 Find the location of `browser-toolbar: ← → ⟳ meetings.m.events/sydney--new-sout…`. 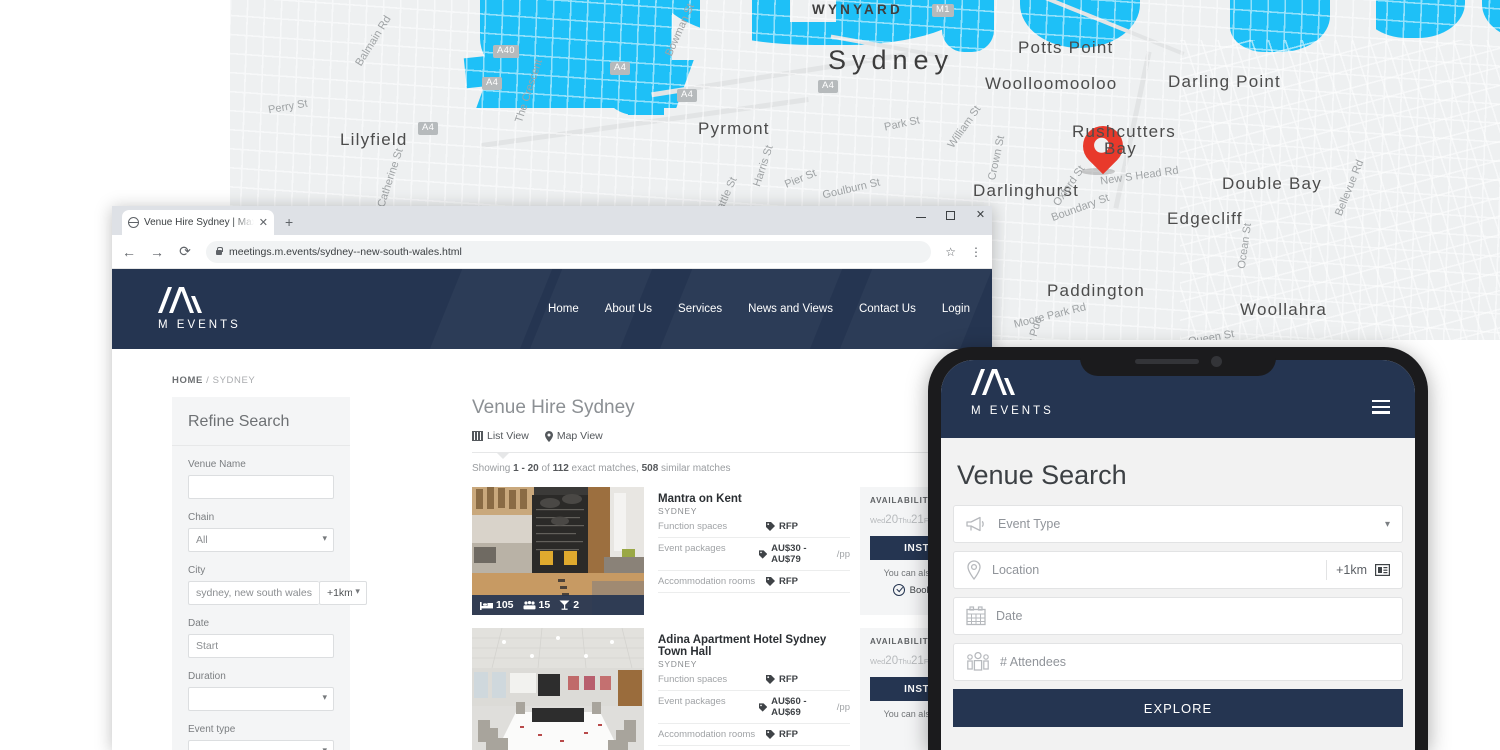

browser-toolbar: ← → ⟳ meetings.m.events/sydney--new-sout… is located at coordinates (552, 252).